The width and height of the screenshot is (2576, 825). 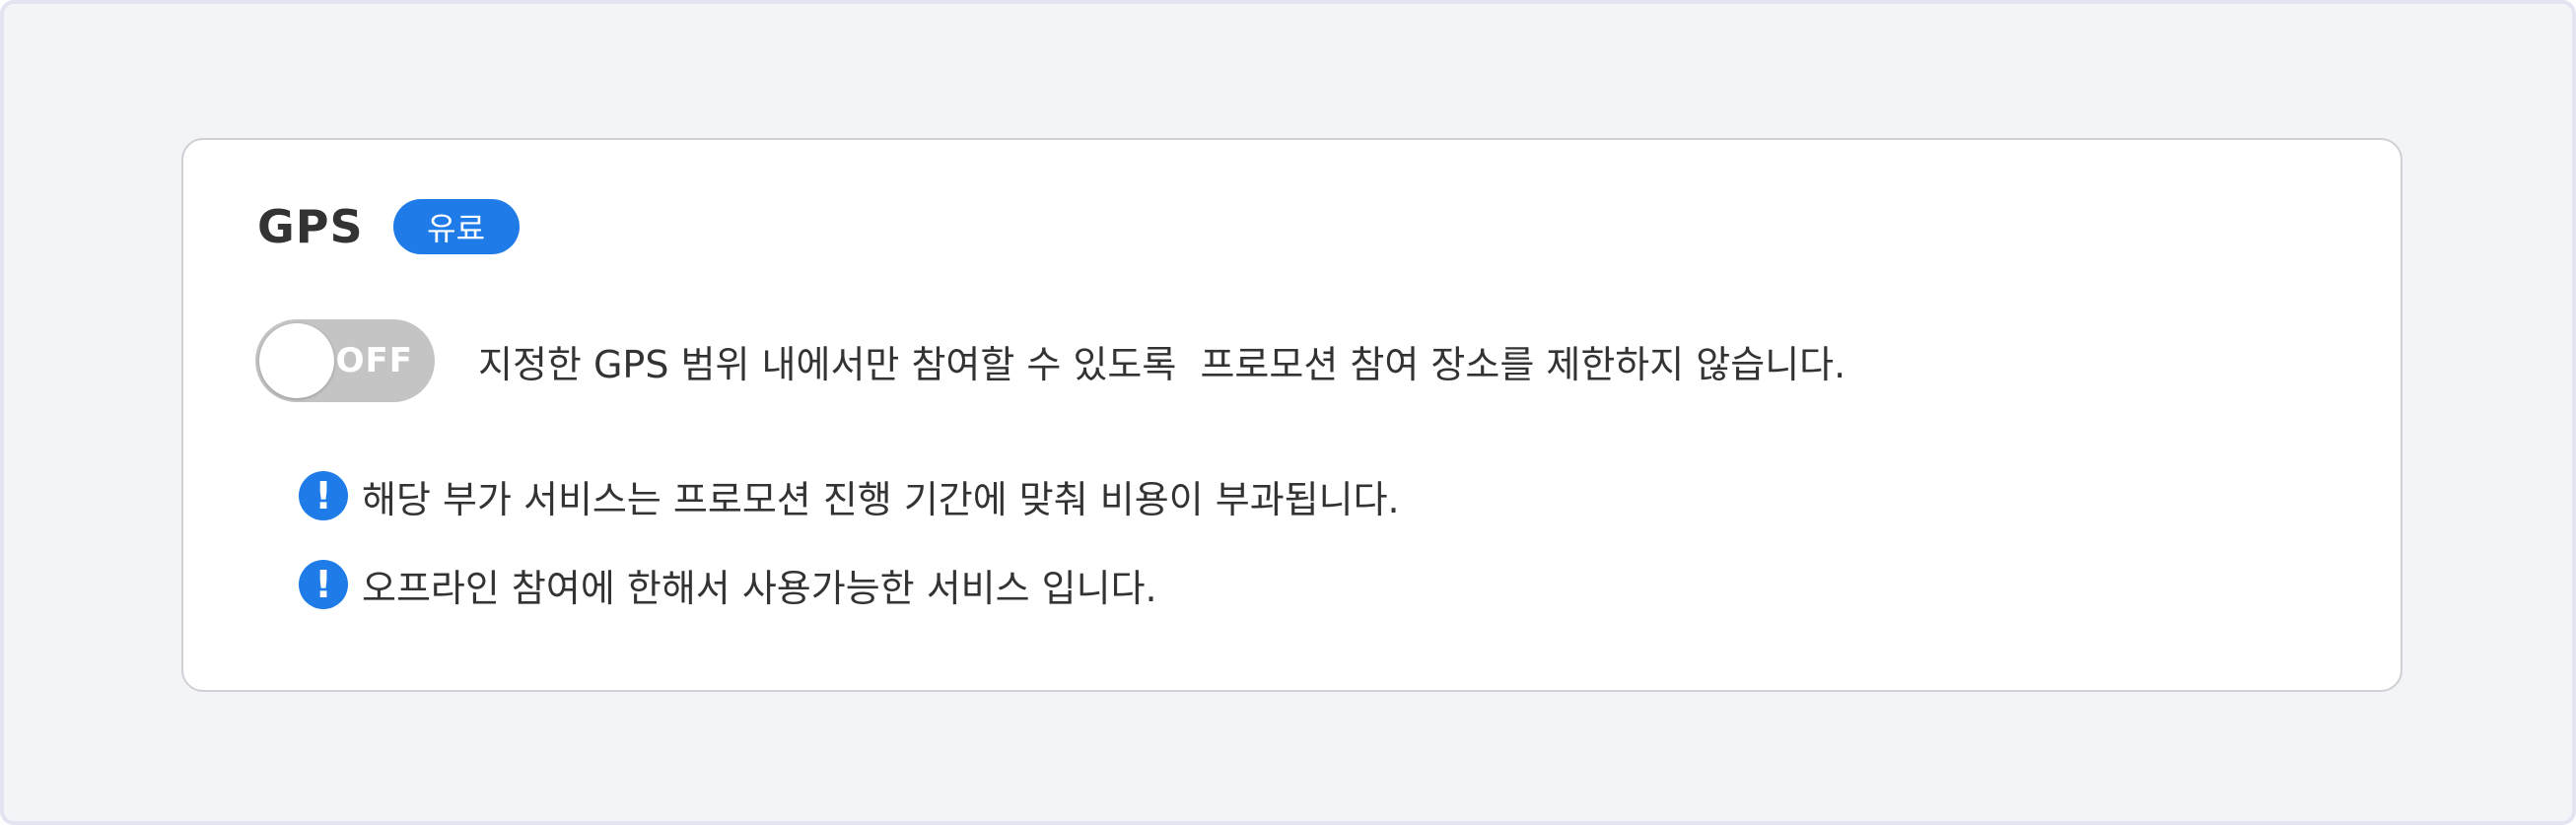 What do you see at coordinates (374, 360) in the screenshot?
I see `toggle-state-label: OFF` at bounding box center [374, 360].